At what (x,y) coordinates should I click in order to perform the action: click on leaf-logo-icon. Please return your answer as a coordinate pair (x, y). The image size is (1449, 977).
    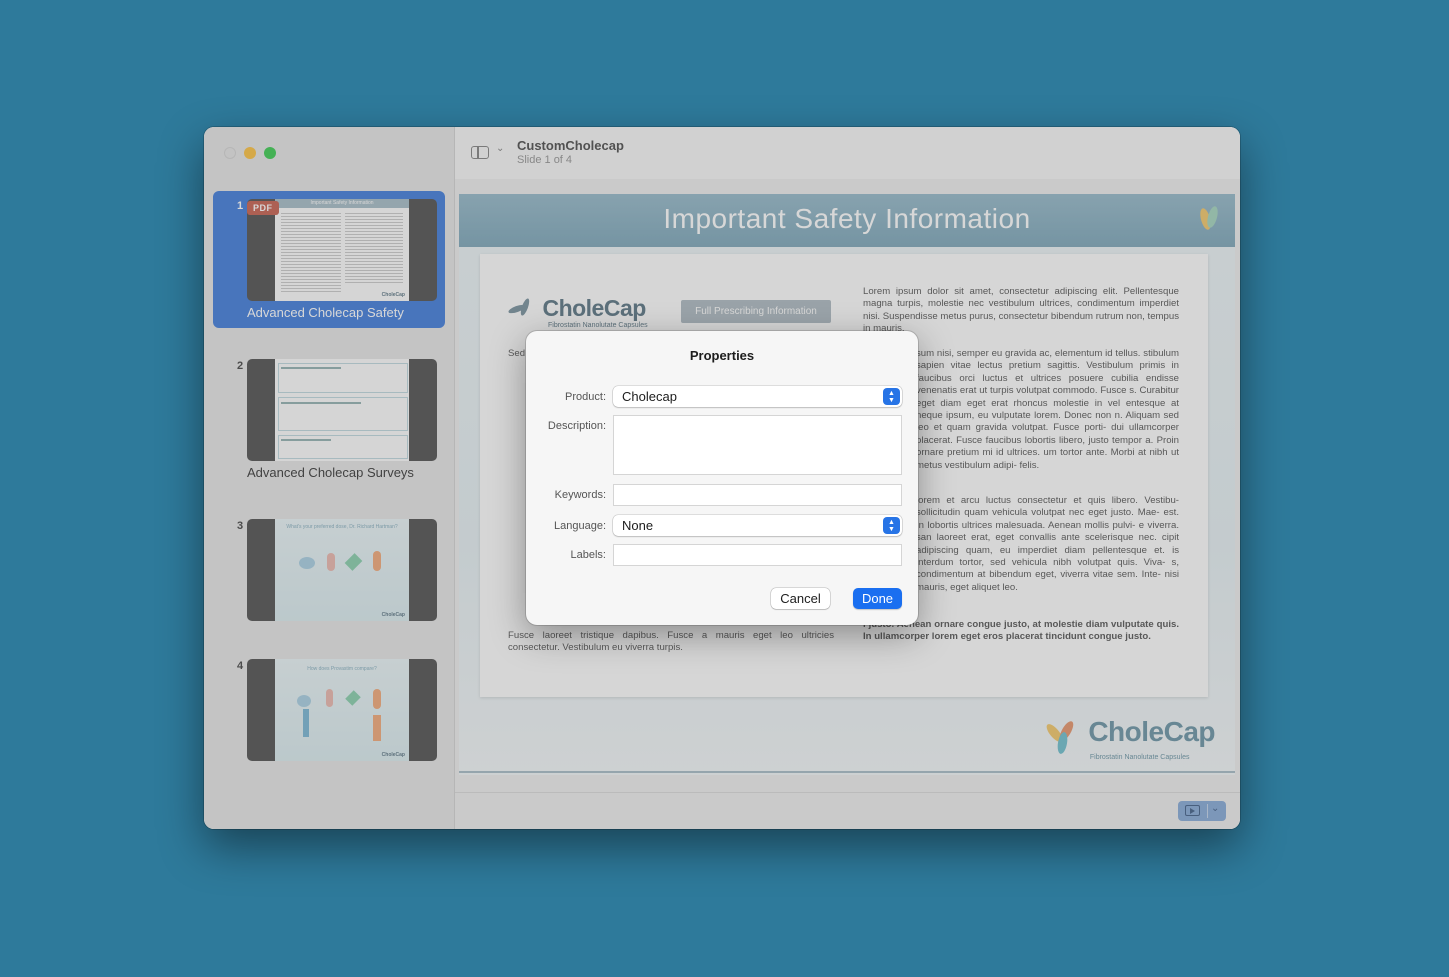
    Looking at the image, I should click on (1209, 219).